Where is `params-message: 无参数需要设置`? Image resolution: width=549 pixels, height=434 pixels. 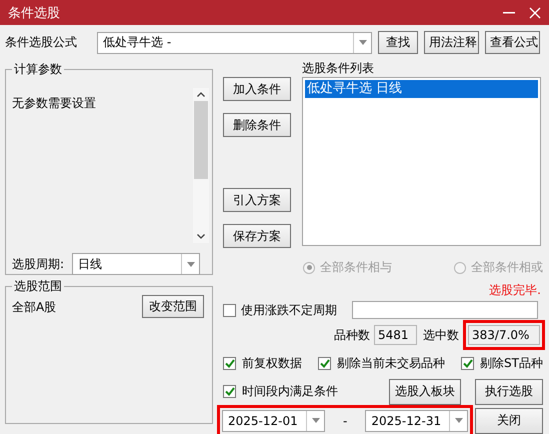
params-message: 无参数需要设置 is located at coordinates (54, 103).